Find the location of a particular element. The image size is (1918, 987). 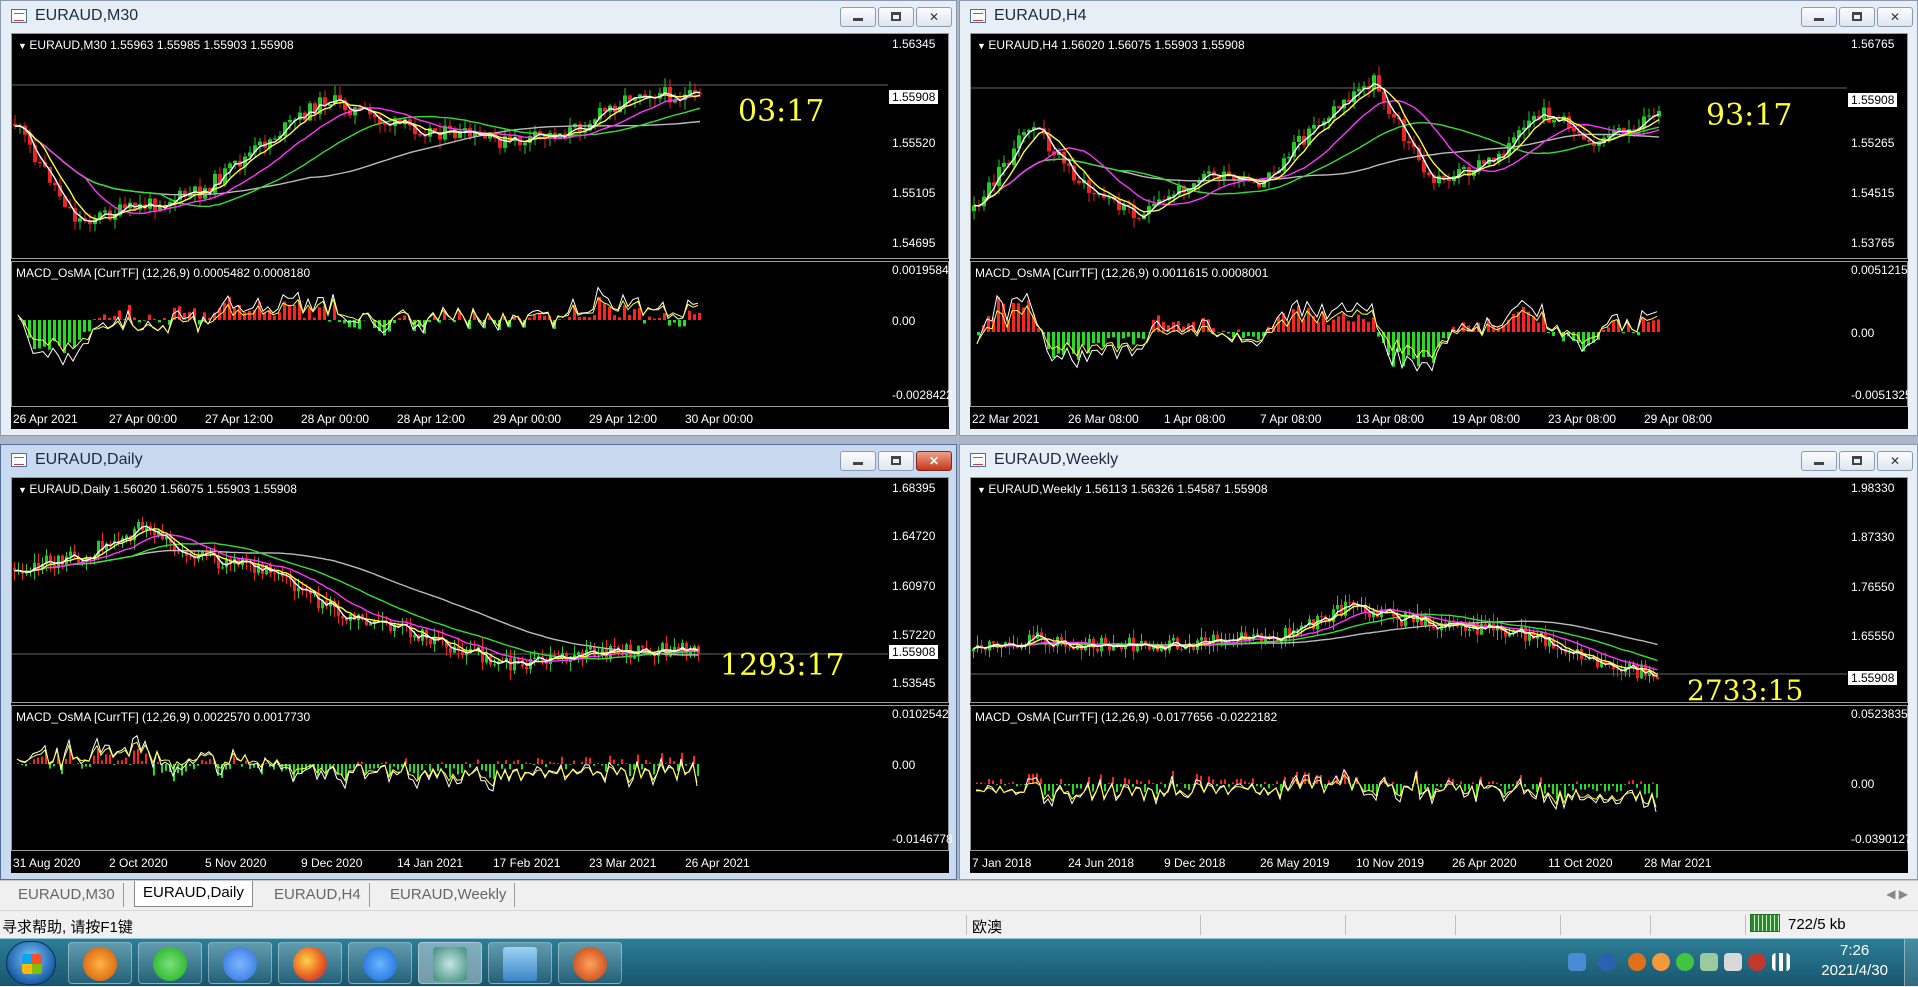

mascot-icon is located at coordinates (590, 964).